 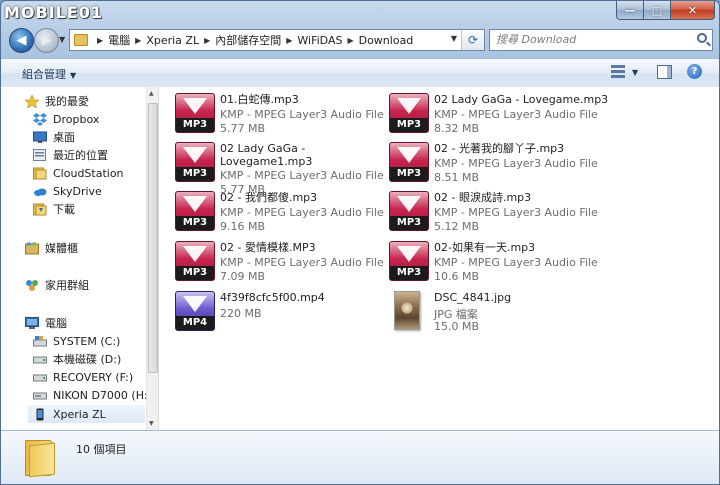 I want to click on desktop-icon, so click(x=40, y=137).